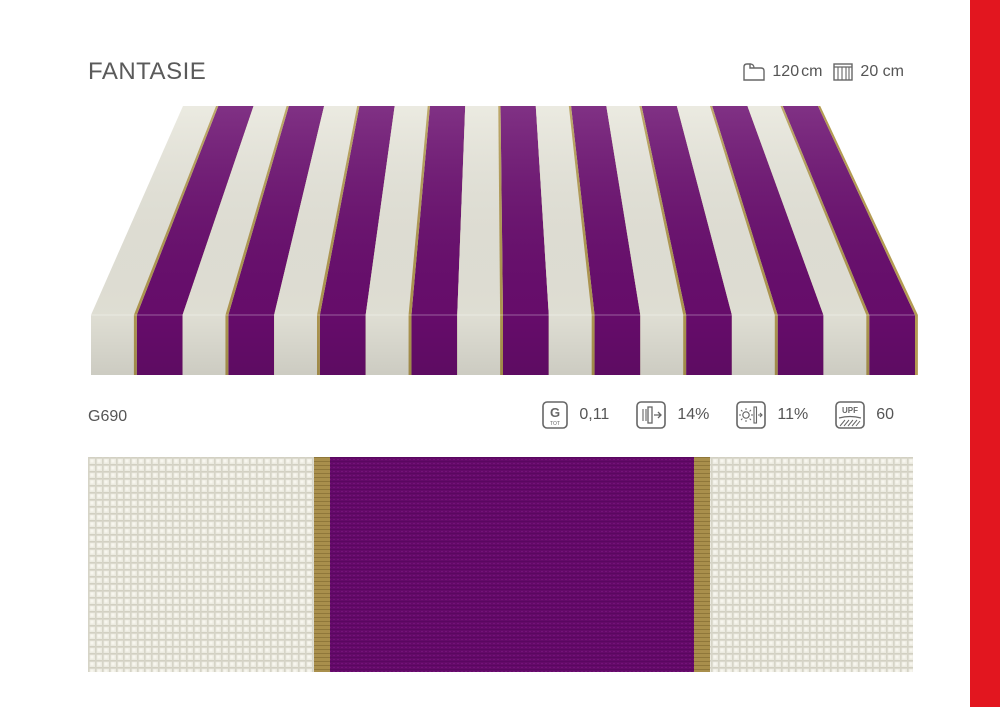 This screenshot has height=707, width=1000. I want to click on upf-property: UPF 60, so click(864, 415).